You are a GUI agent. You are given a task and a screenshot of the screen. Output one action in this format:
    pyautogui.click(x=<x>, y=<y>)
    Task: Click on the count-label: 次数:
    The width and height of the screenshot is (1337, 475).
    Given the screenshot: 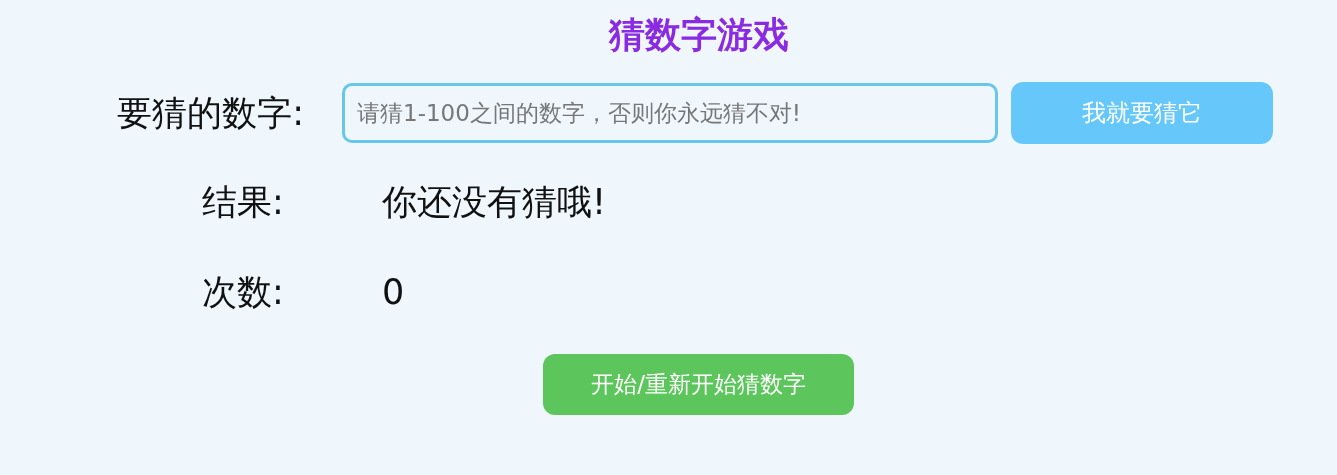 What is the action you would take?
    pyautogui.click(x=243, y=292)
    